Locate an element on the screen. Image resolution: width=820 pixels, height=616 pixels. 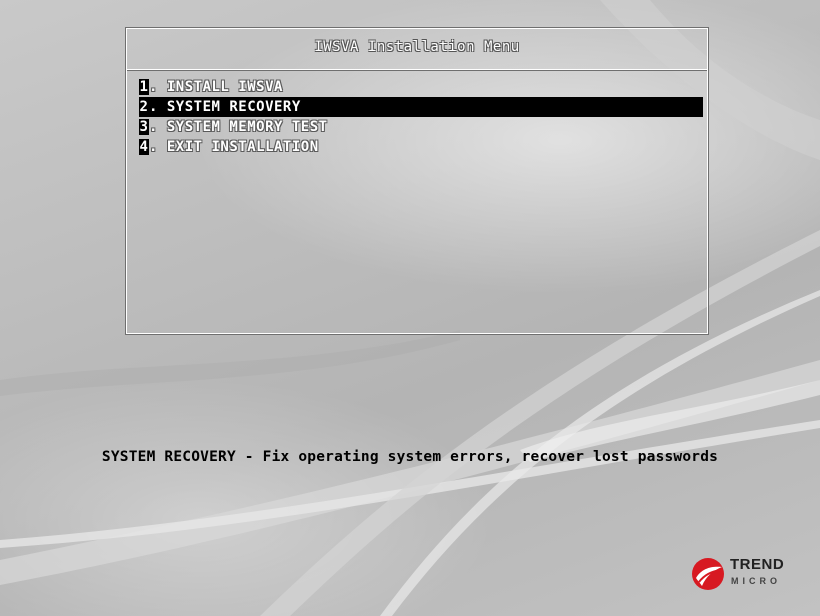
menu-item-label: . SYSTEM RECOVERY is located at coordinates (225, 107).